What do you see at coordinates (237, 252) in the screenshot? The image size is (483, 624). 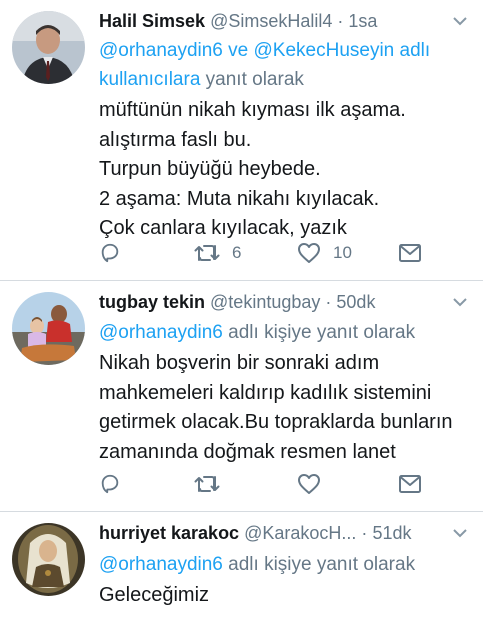 I see `retweet-count: 6` at bounding box center [237, 252].